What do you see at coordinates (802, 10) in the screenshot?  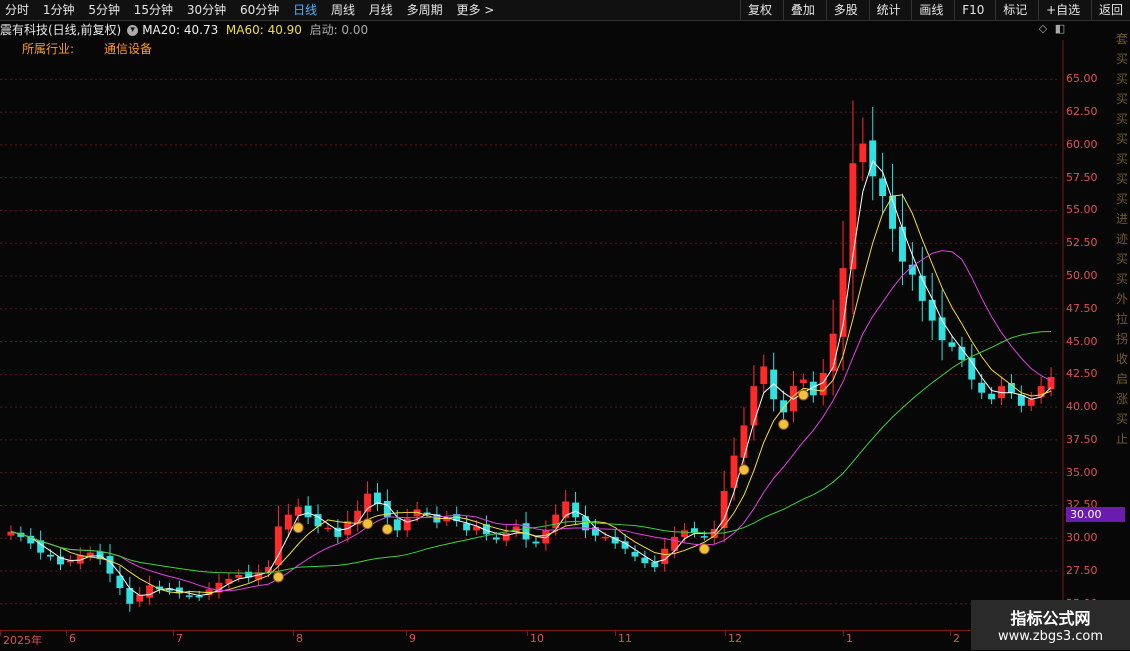 I see `overlay-button: 叠加` at bounding box center [802, 10].